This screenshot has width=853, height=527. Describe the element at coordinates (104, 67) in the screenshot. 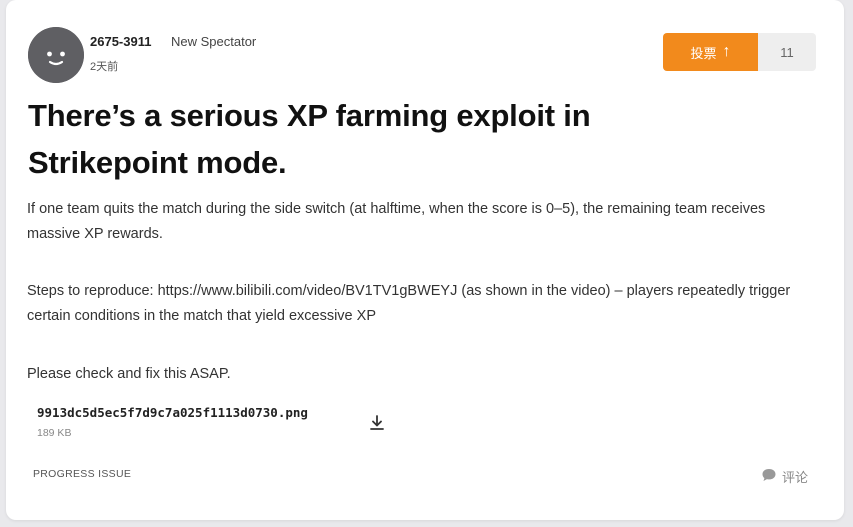

I see `post-timestamp: 2天前` at that location.